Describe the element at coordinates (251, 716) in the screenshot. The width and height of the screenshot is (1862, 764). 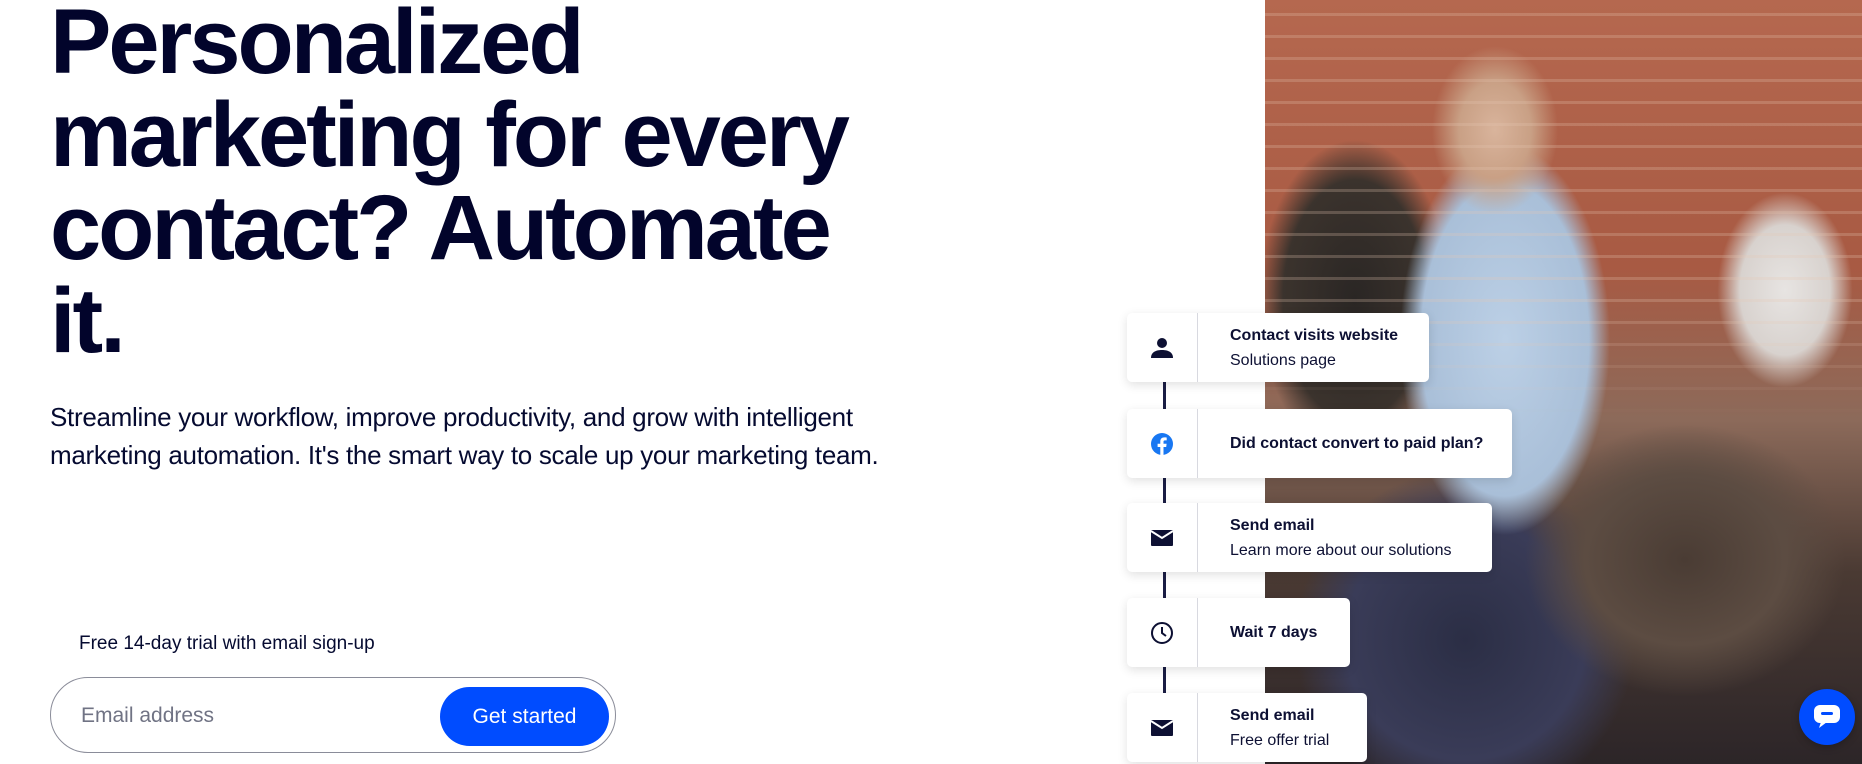
I see `email-input` at that location.